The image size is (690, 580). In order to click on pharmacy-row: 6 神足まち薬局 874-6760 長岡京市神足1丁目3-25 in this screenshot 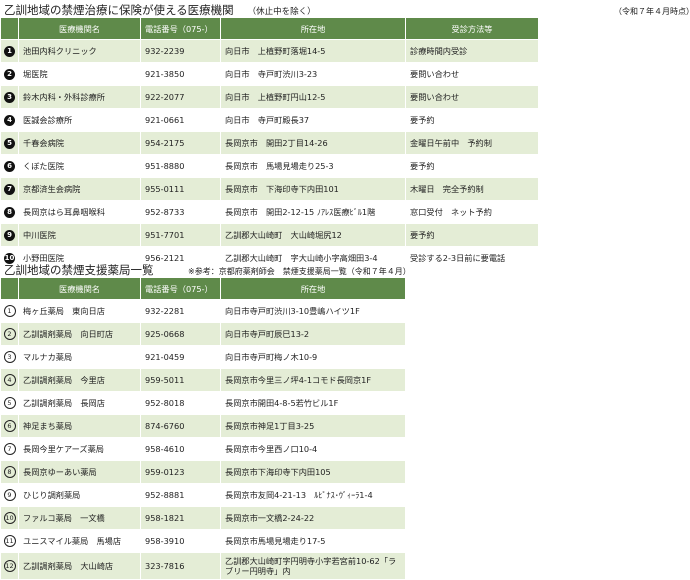, I will do `click(203, 426)`.